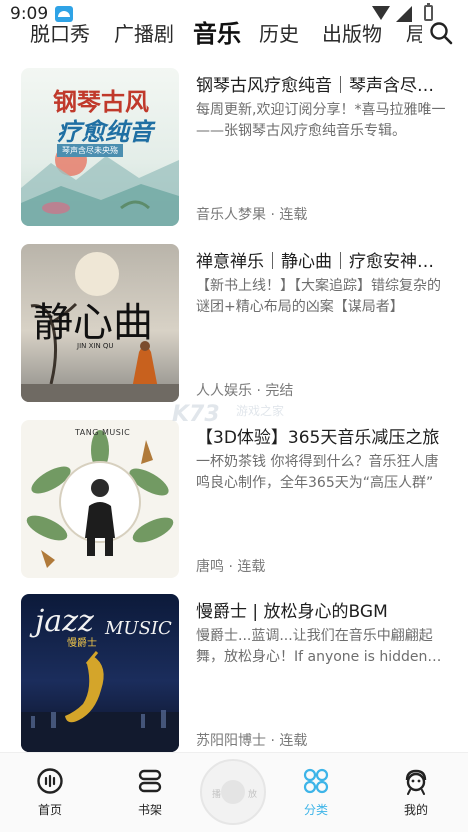  I want to click on book-description: 每周更新,欢迎订阅分享！*喜马拉雅唯一——张钢琴古风疗愈纯音乐专辑。, so click(321, 120).